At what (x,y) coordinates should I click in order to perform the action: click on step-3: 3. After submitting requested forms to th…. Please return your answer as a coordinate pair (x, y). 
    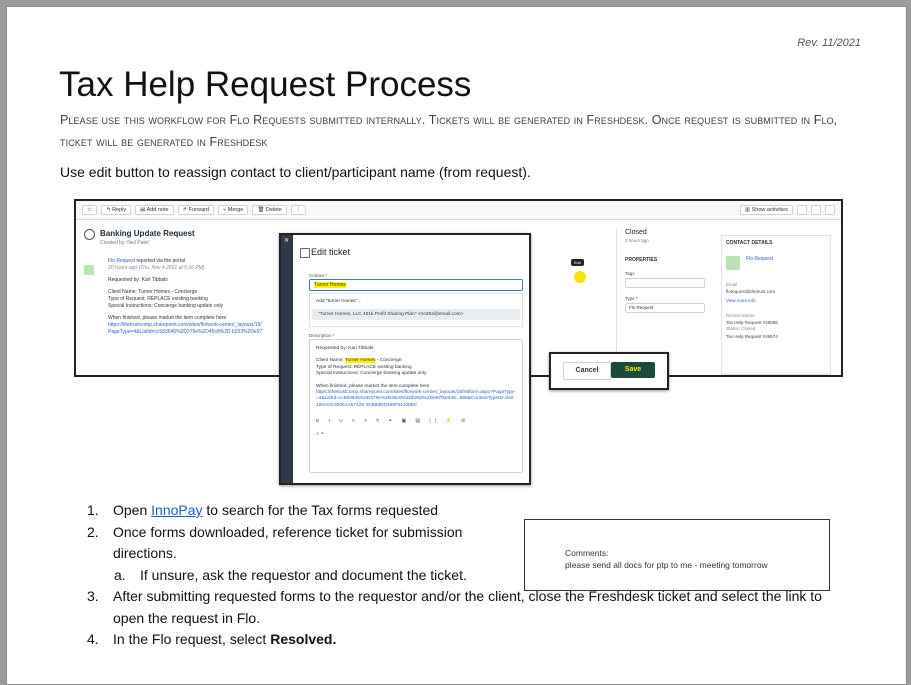
    Looking at the image, I should click on (454, 607).